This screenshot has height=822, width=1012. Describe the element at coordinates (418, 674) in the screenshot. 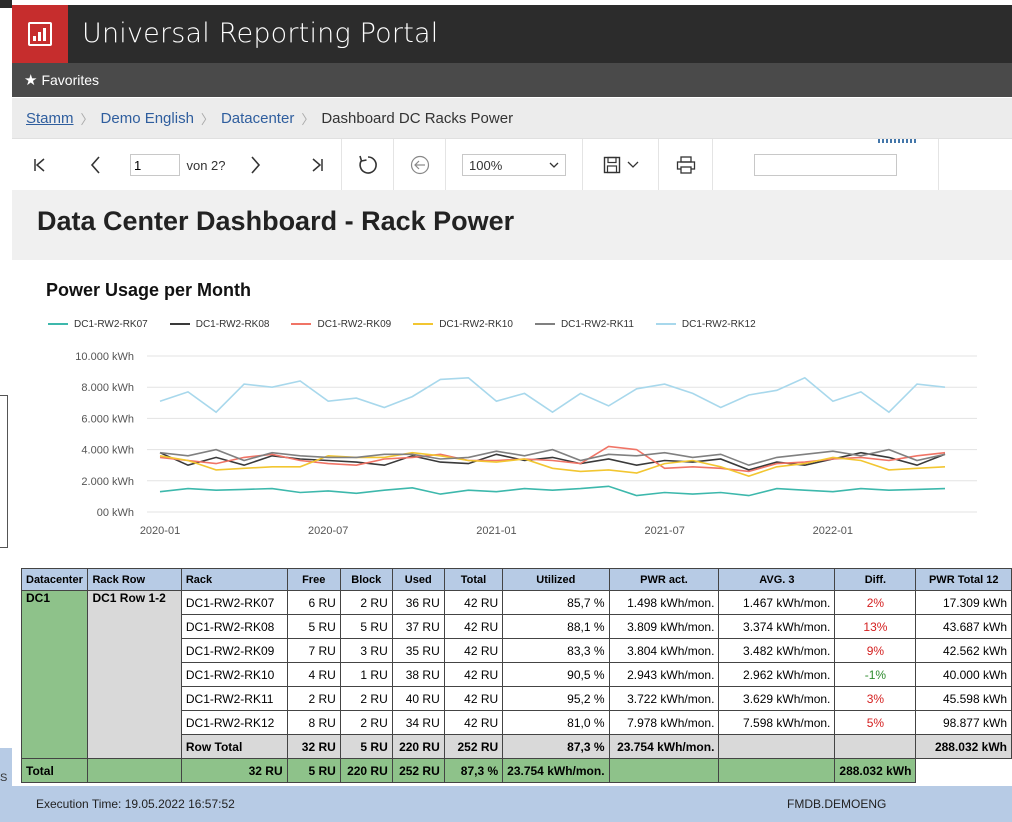

I see `used-cell: 38 RU` at that location.